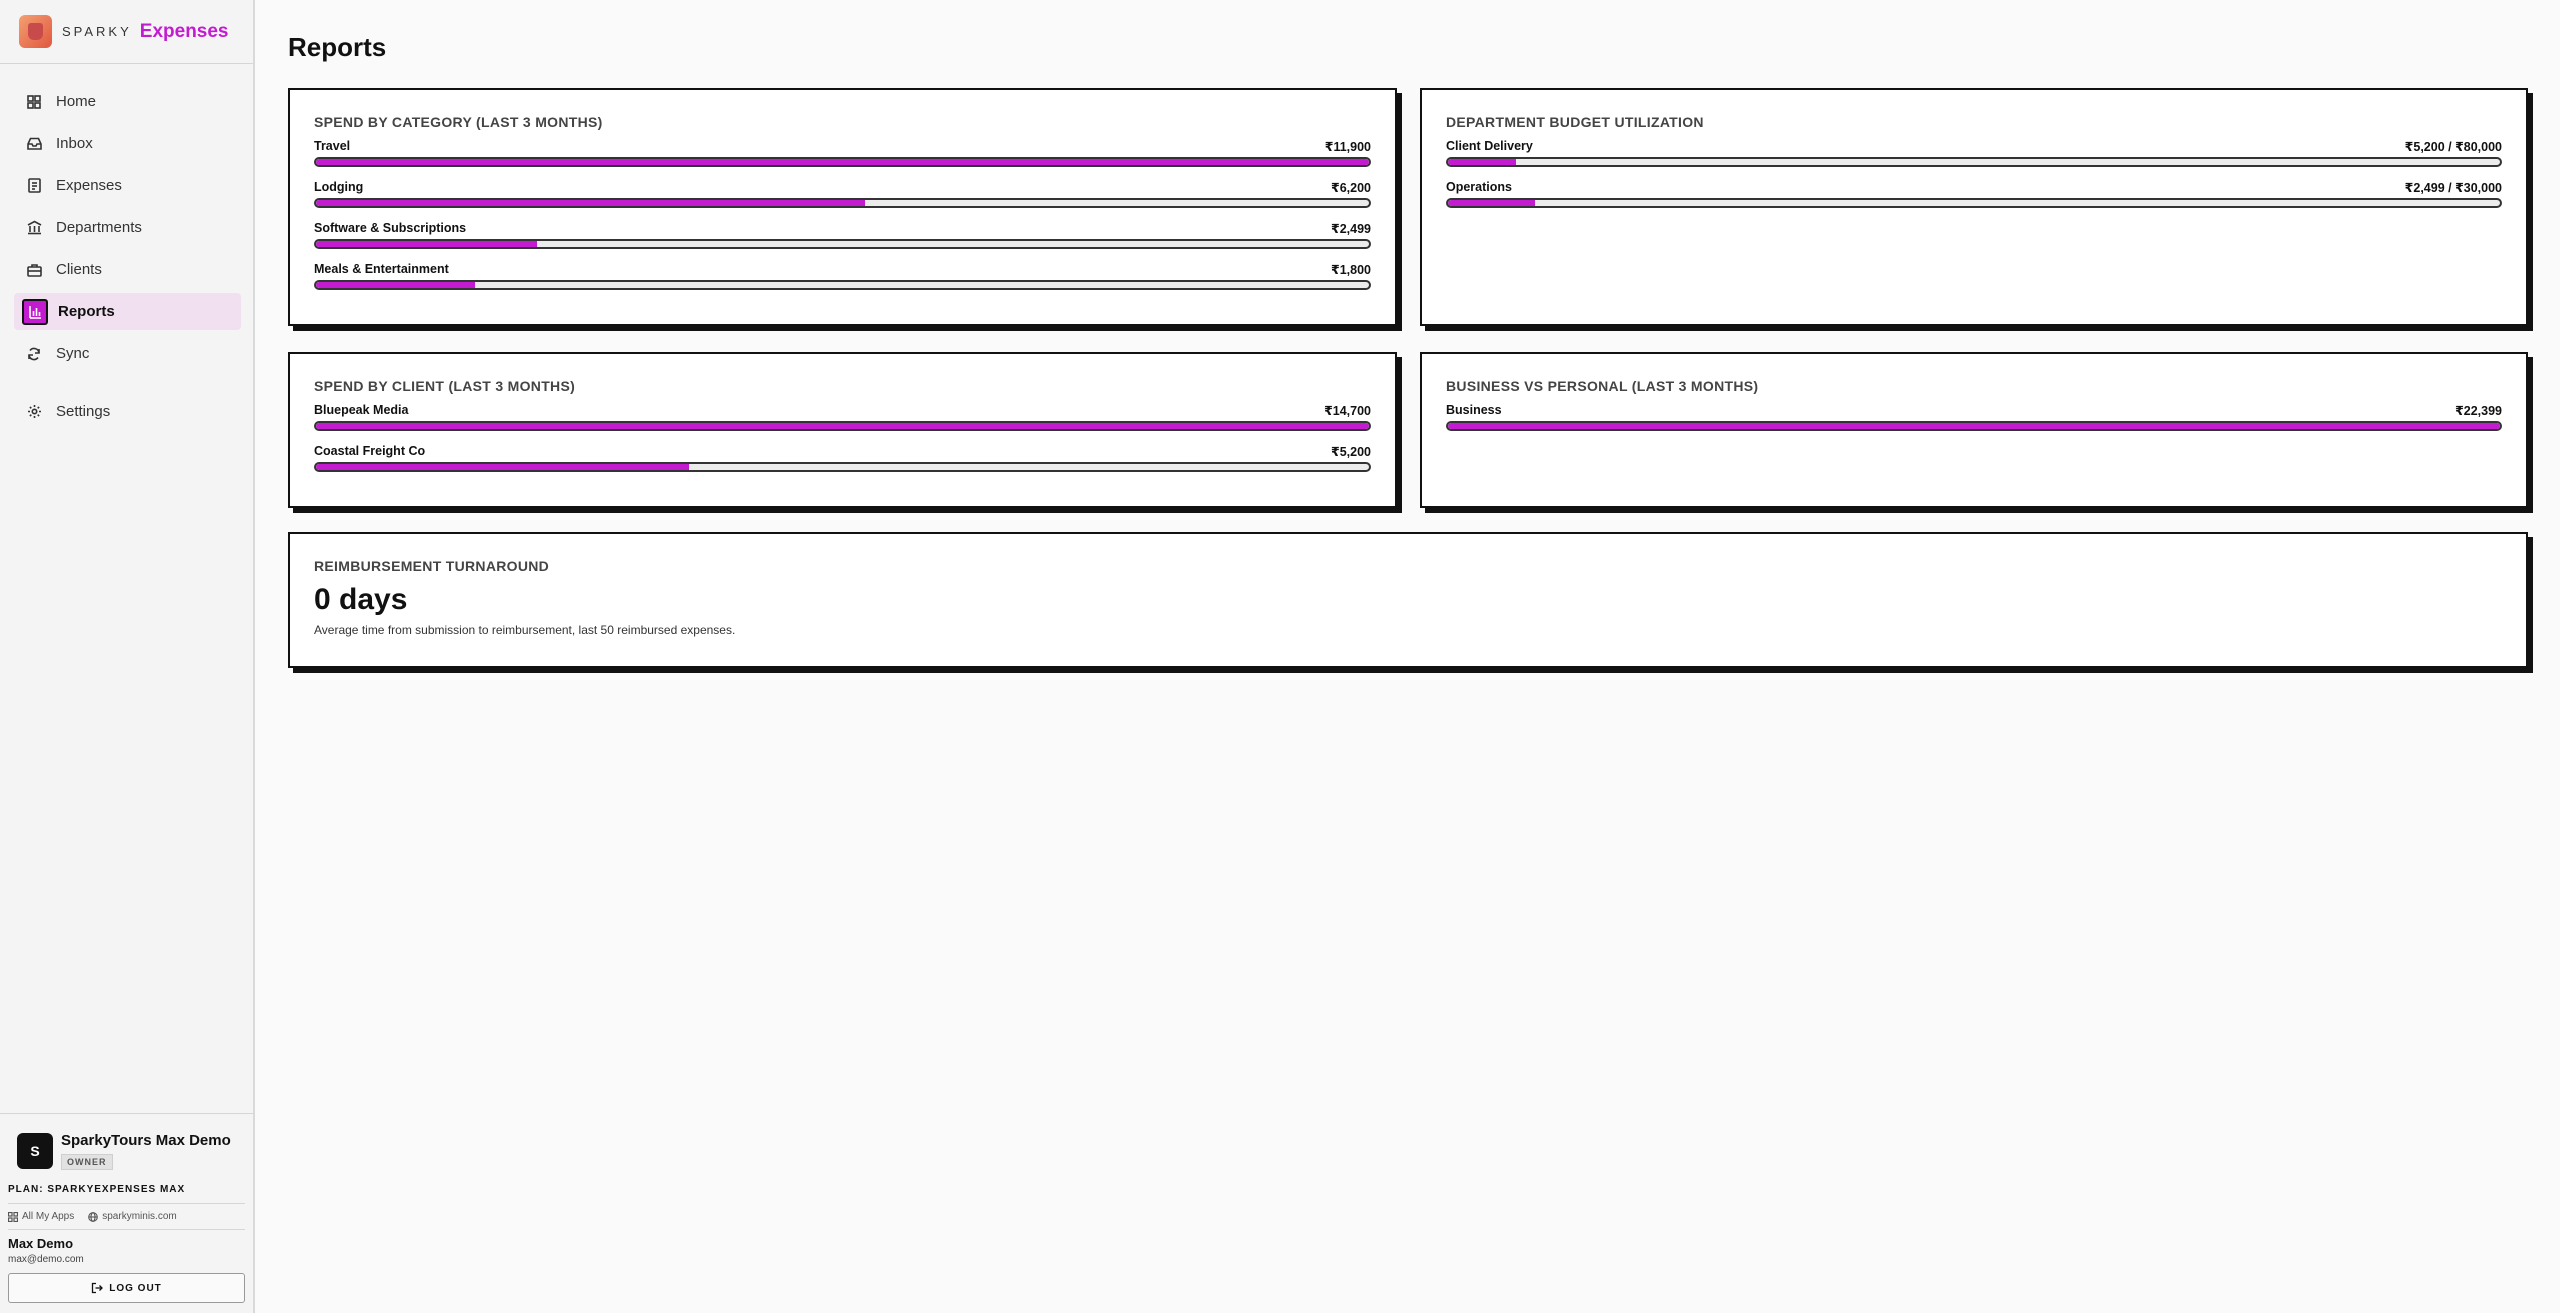 The width and height of the screenshot is (2560, 1313). Describe the element at coordinates (361, 410) in the screenshot. I see `row-label: Bluepeak Media` at that location.